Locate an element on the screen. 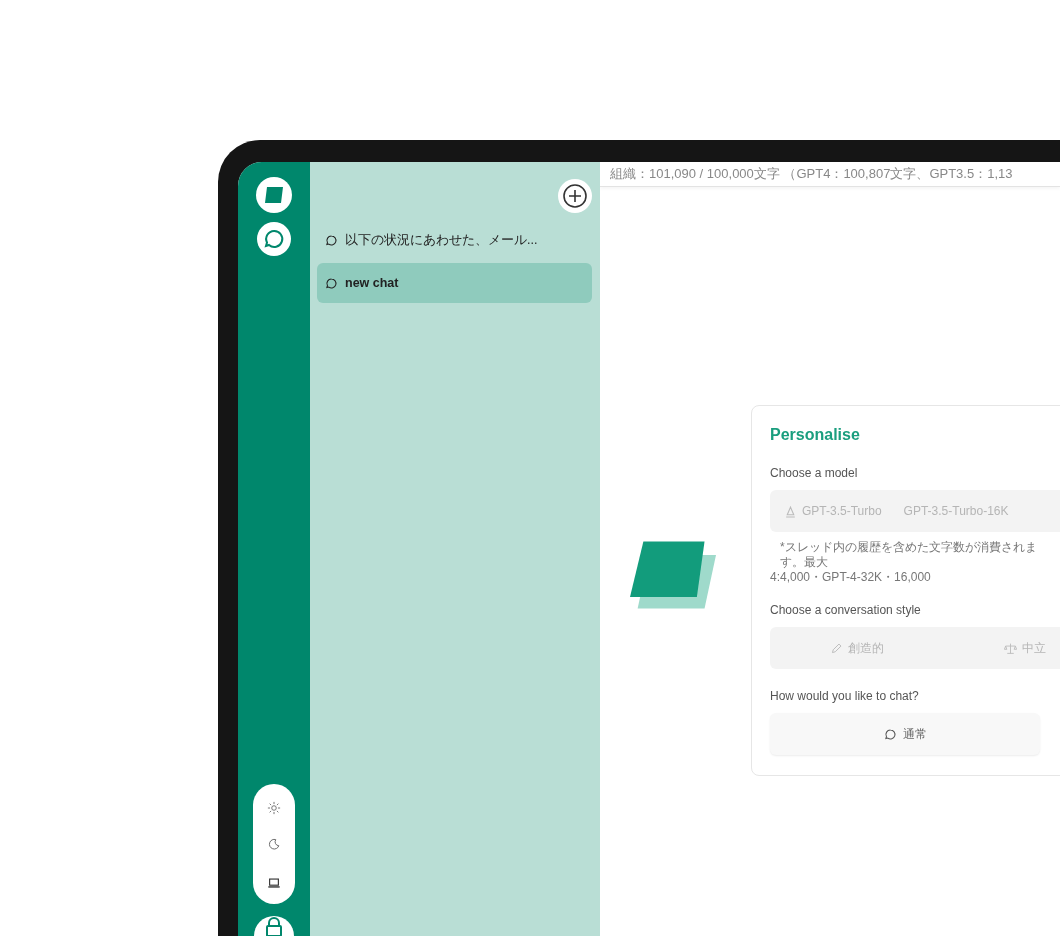  chat-item: new chat is located at coordinates (454, 283).